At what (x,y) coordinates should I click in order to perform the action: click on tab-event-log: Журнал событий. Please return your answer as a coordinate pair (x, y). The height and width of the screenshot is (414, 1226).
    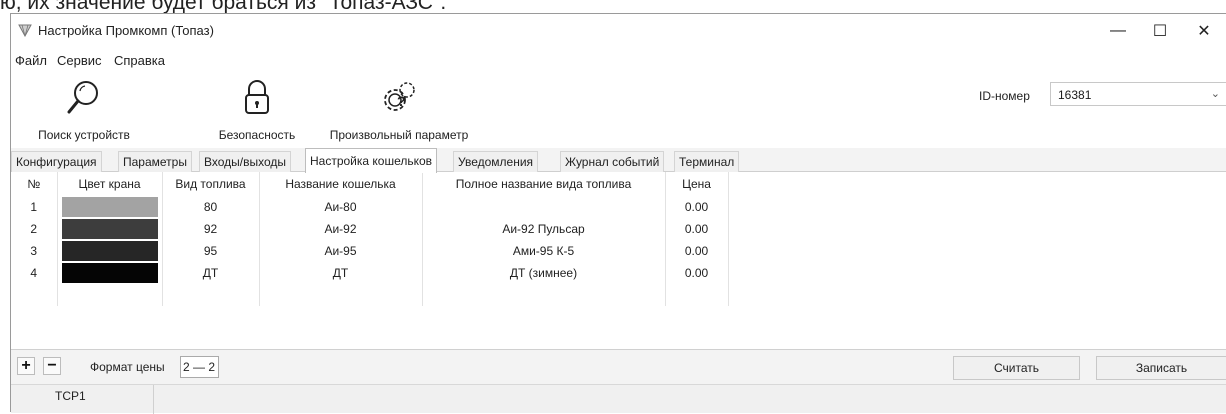
    Looking at the image, I should click on (612, 161).